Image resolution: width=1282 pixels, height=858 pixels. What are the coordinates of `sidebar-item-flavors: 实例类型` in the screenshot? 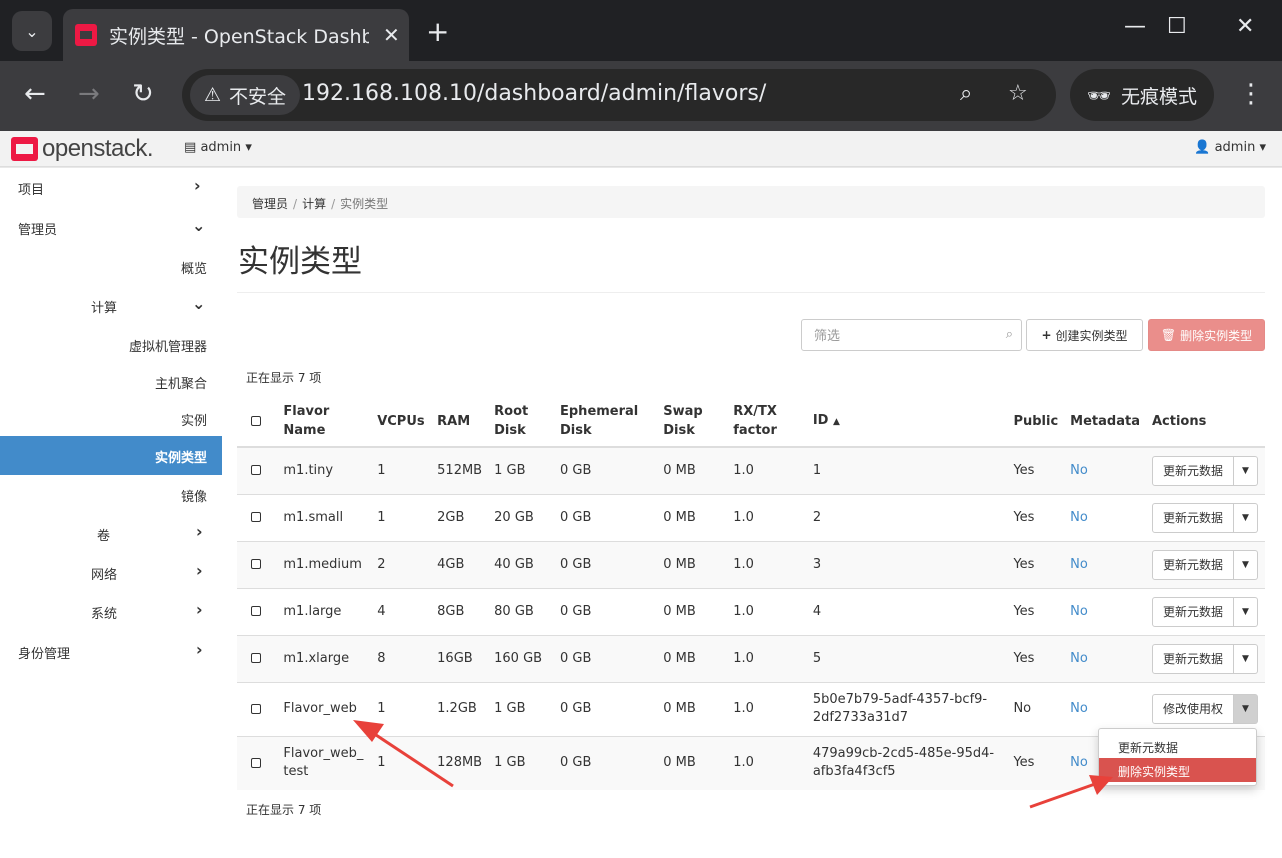 It's located at (111, 455).